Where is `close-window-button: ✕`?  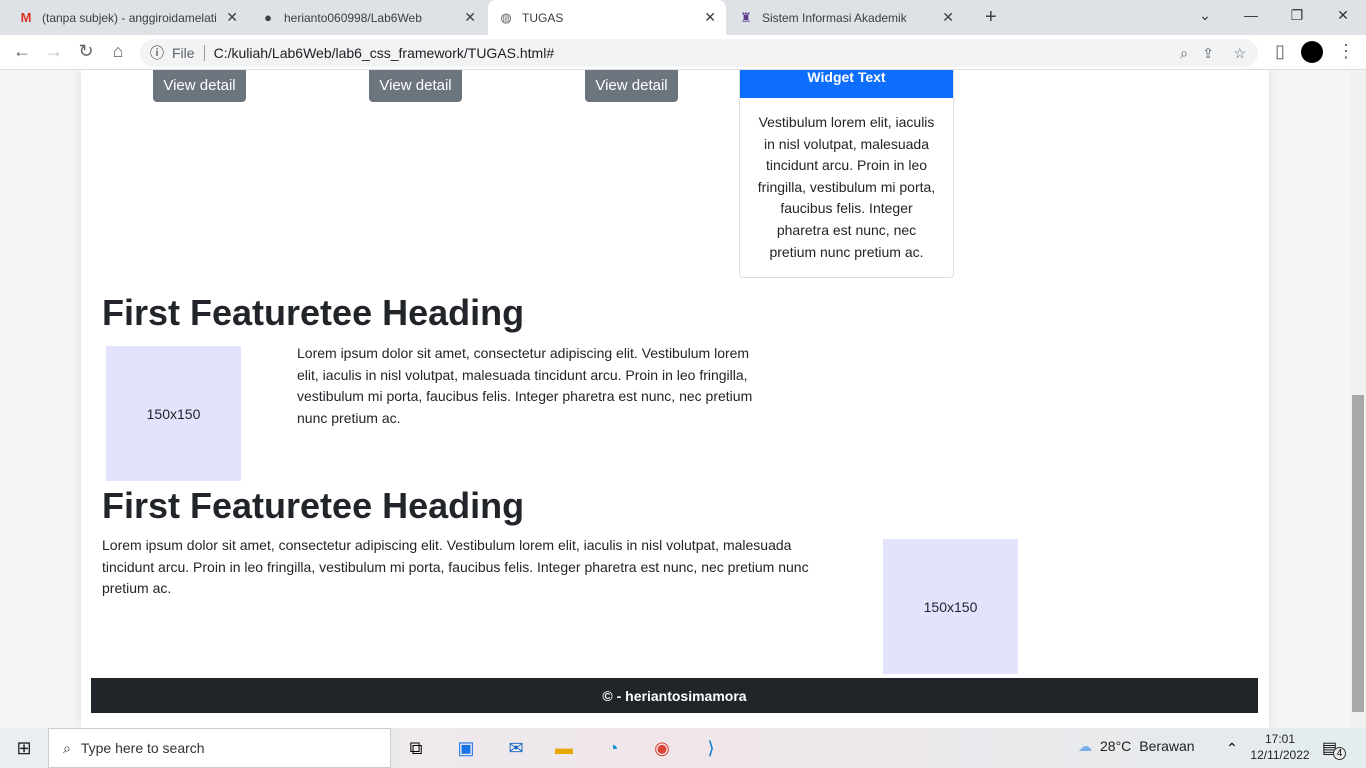 close-window-button: ✕ is located at coordinates (1343, 15).